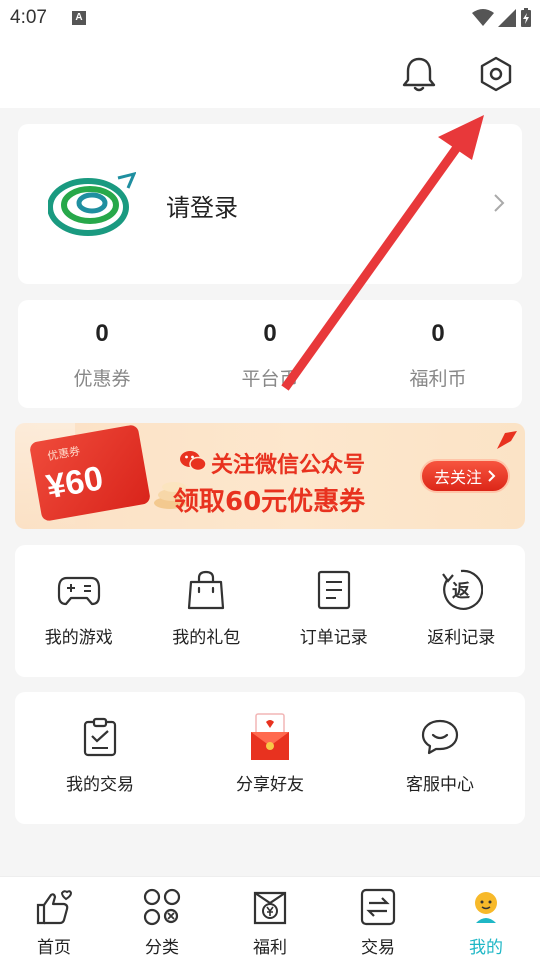  Describe the element at coordinates (162, 948) in the screenshot. I see `tab-label: 分类` at that location.